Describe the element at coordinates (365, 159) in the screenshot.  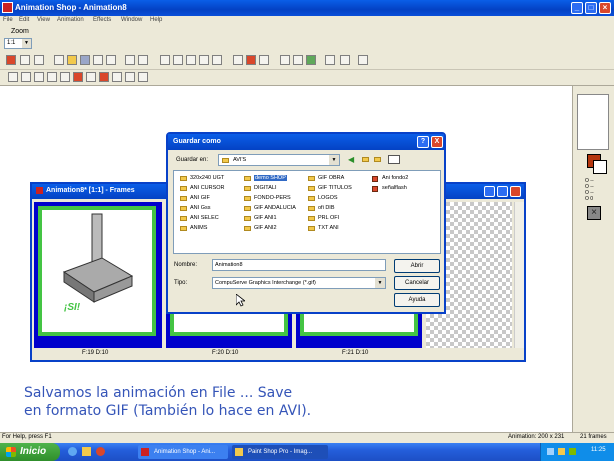
I see `up-folder-icon` at that location.